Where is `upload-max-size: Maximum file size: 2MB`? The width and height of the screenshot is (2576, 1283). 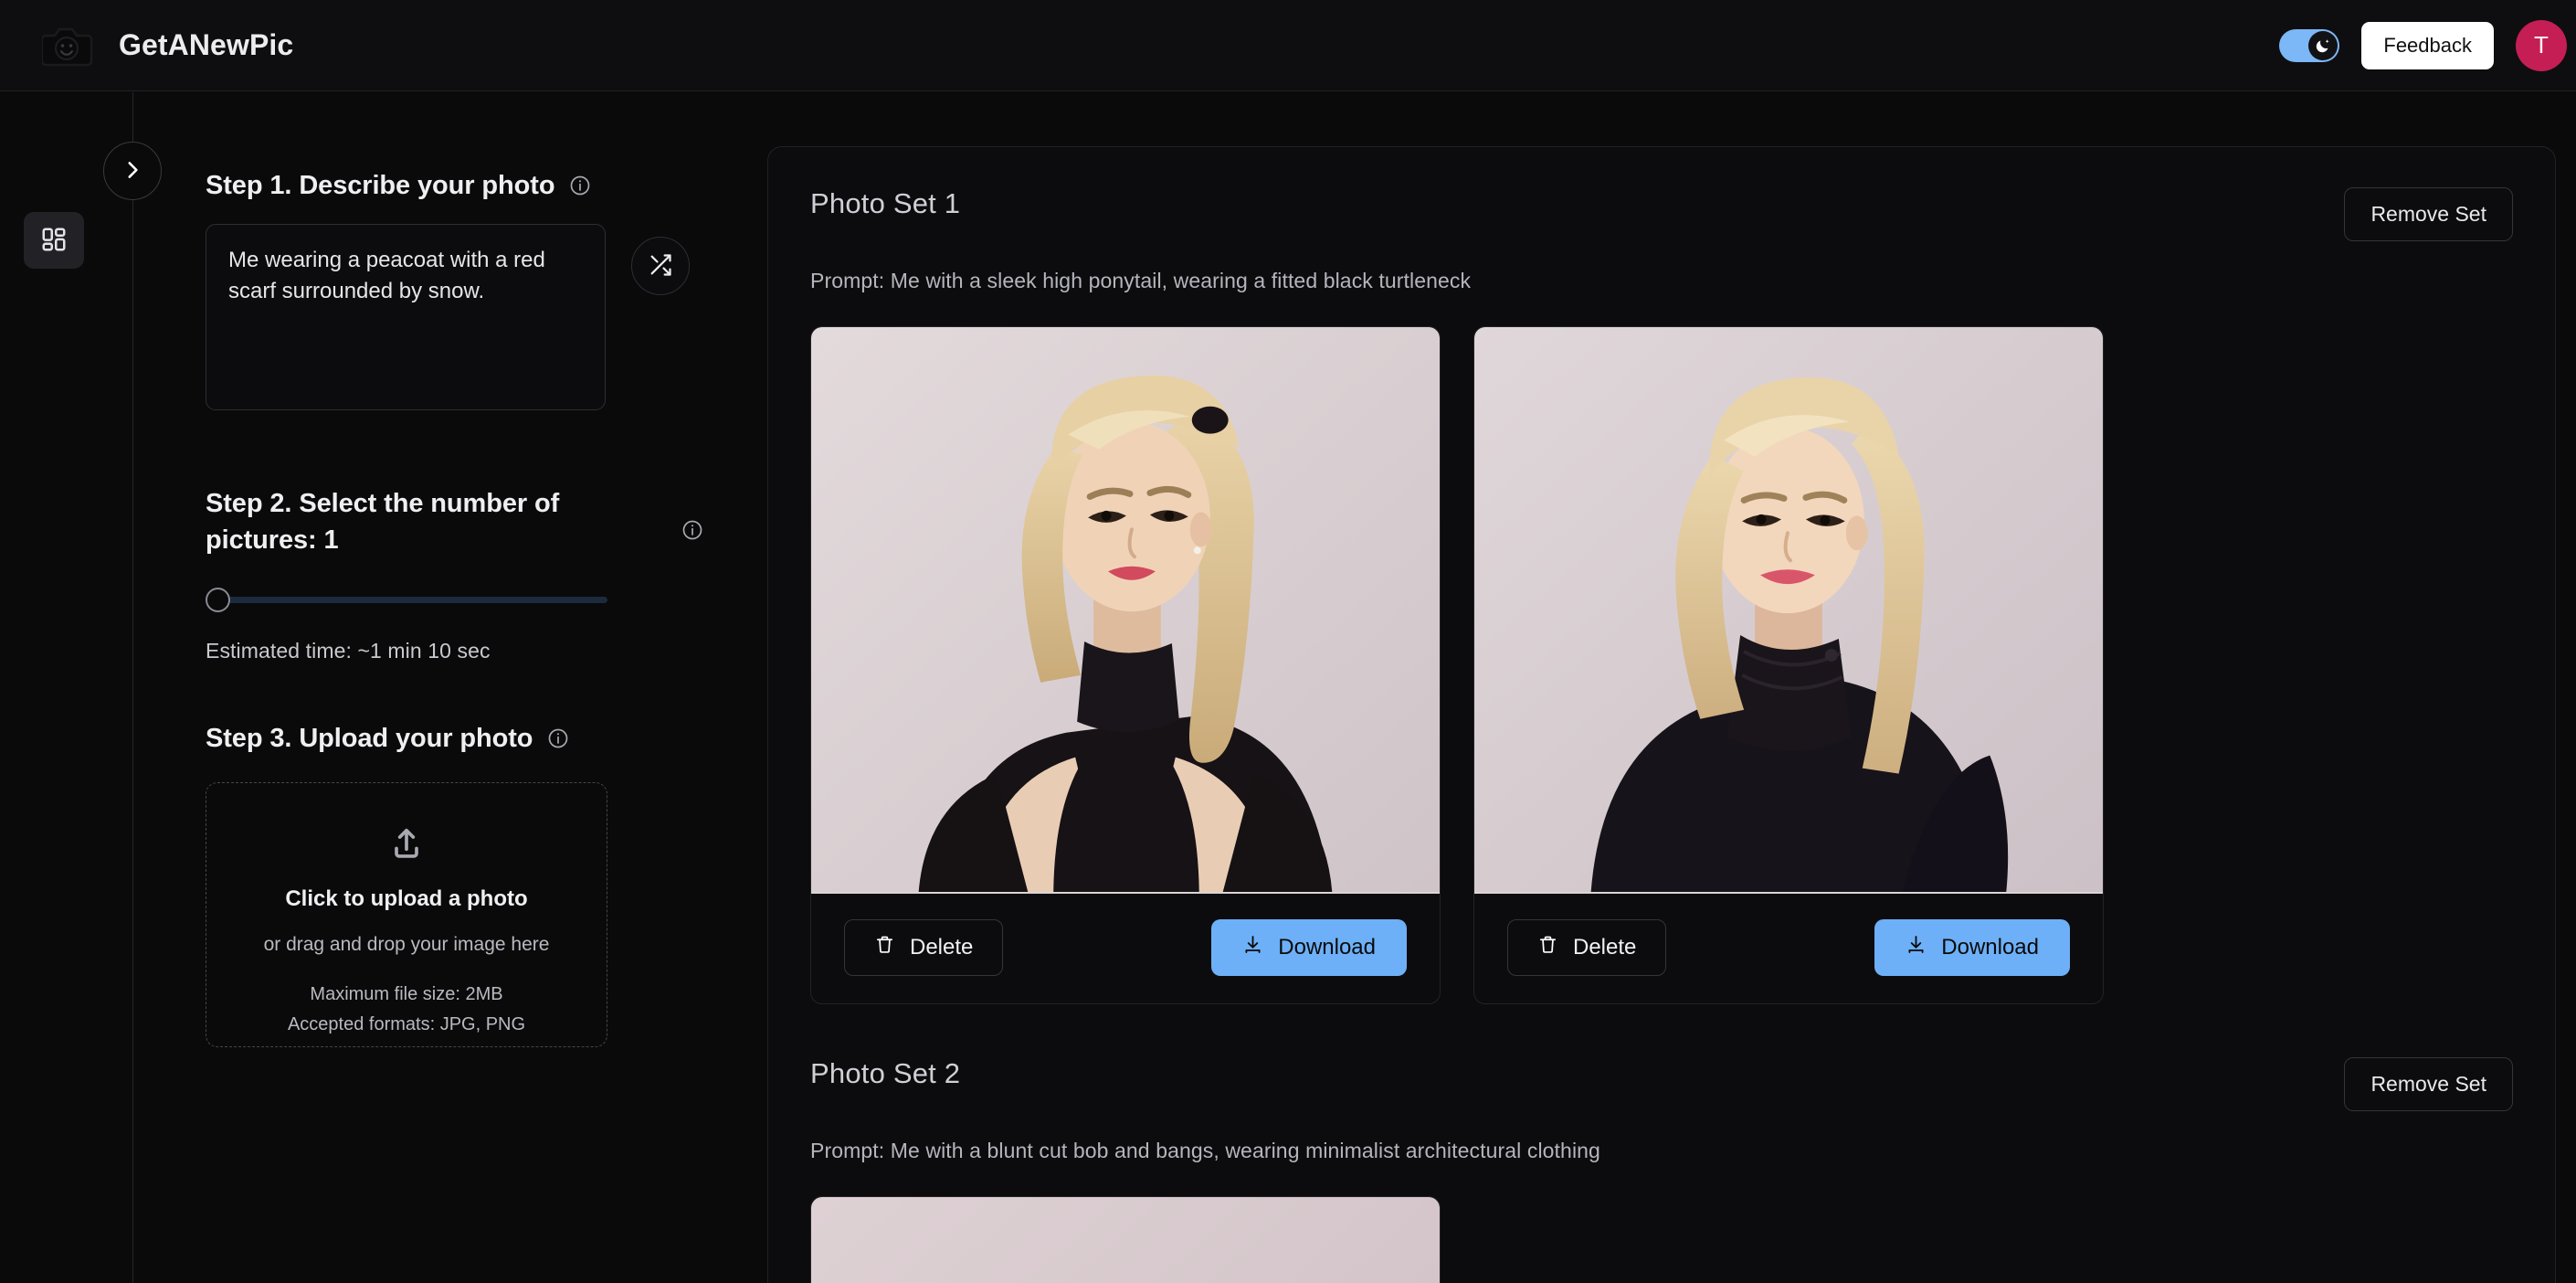
upload-max-size: Maximum file size: 2MB is located at coordinates (406, 995).